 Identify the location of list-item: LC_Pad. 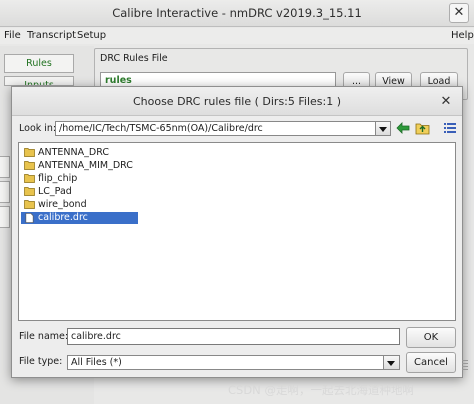
(46, 192).